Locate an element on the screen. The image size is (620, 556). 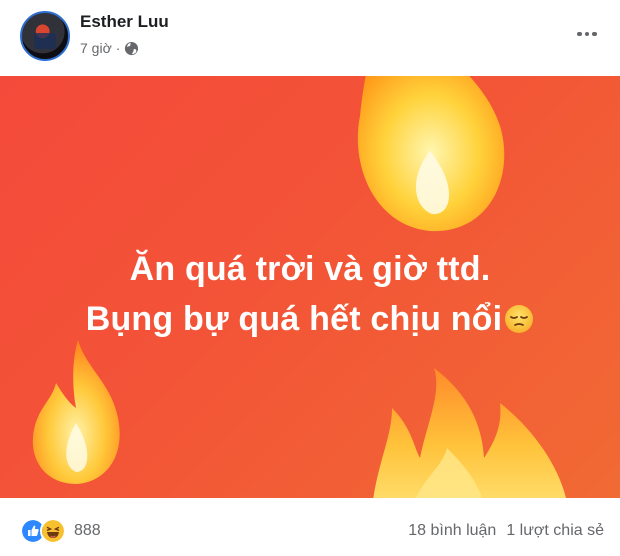
avatar is located at coordinates (45, 36).